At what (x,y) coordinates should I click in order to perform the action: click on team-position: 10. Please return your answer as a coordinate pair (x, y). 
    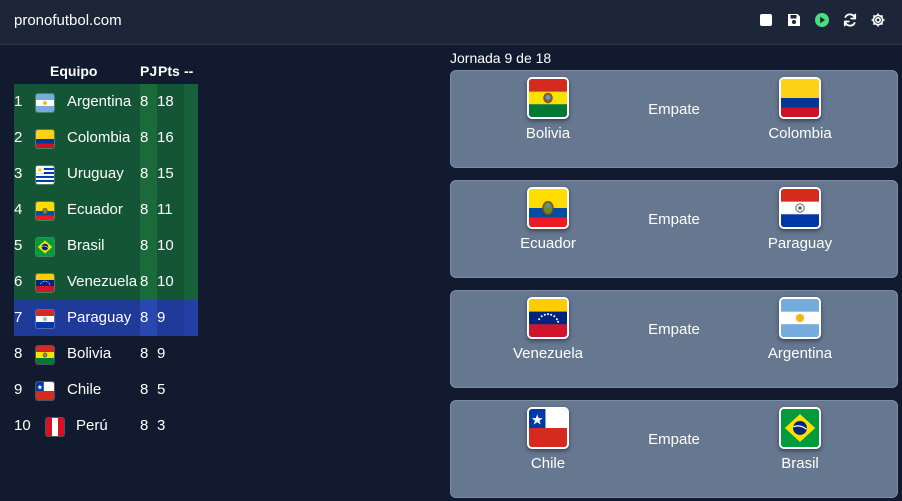
    Looking at the image, I should click on (22, 425).